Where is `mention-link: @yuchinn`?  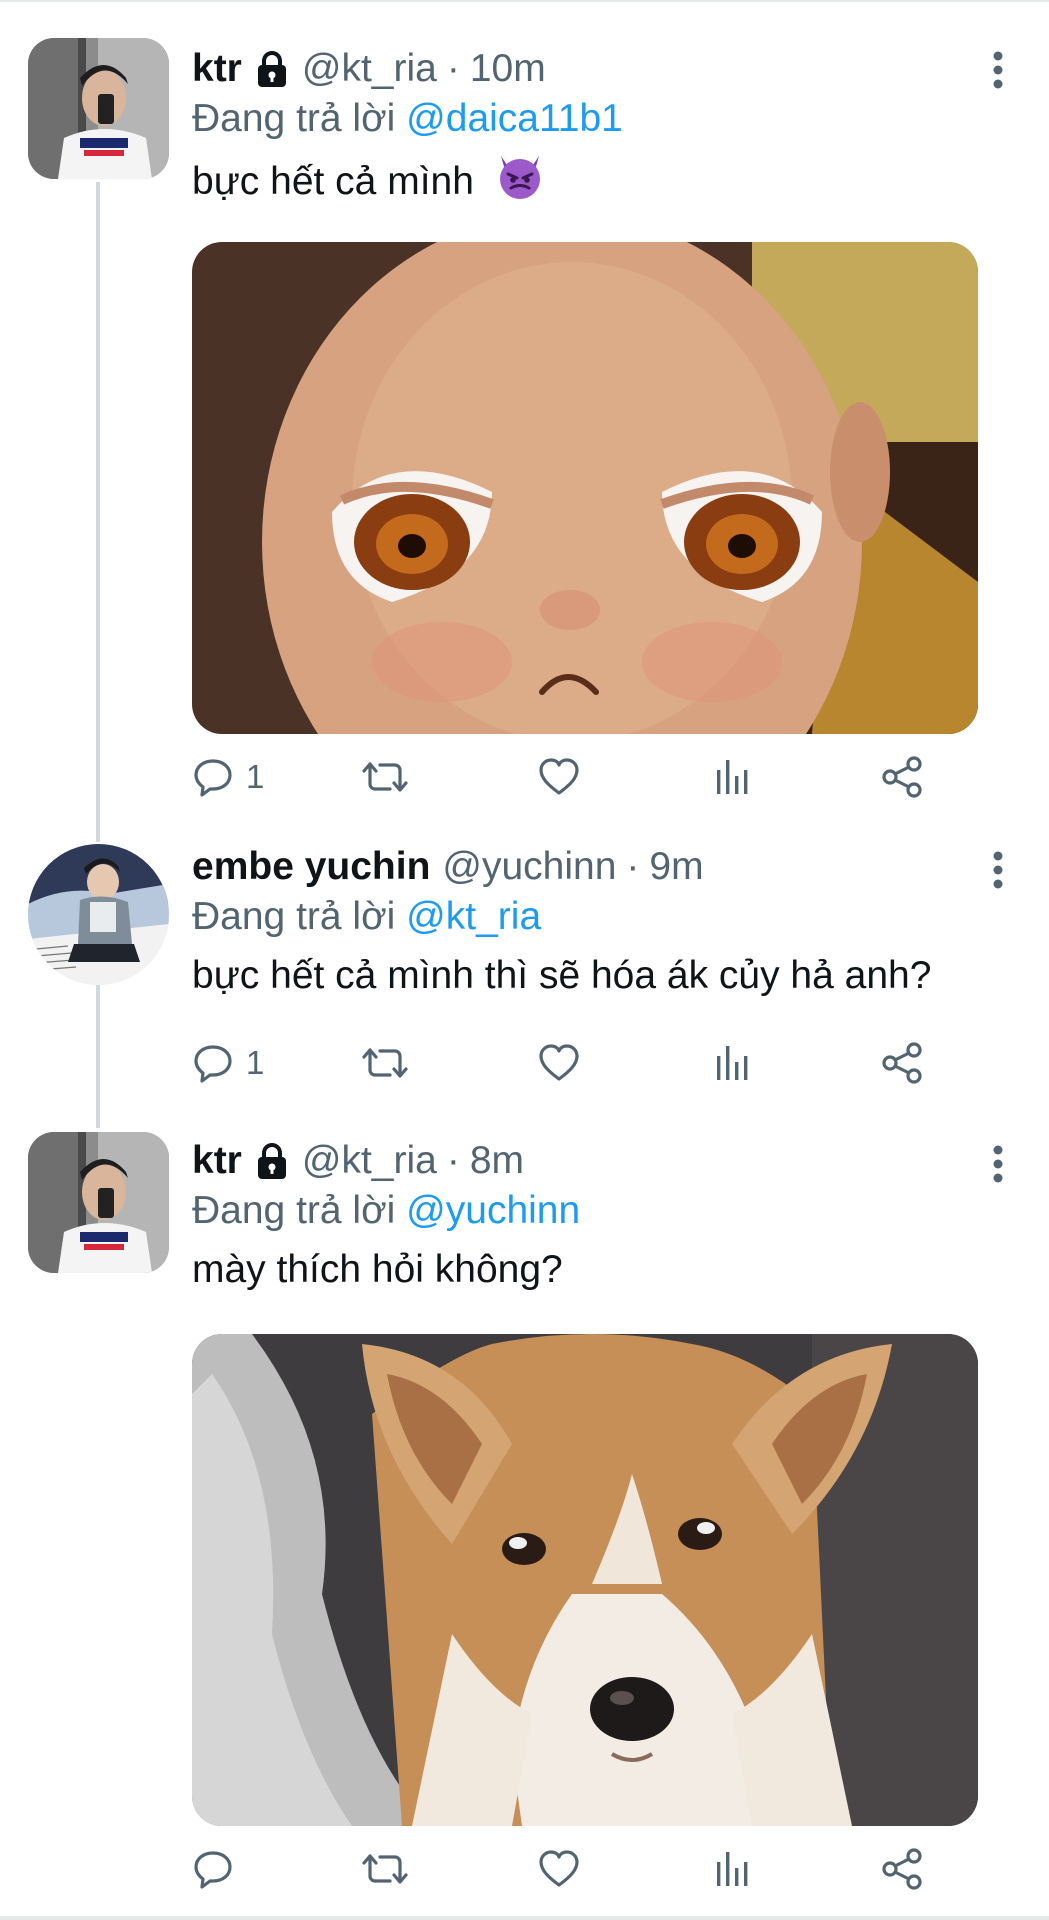 mention-link: @yuchinn is located at coordinates (493, 1210).